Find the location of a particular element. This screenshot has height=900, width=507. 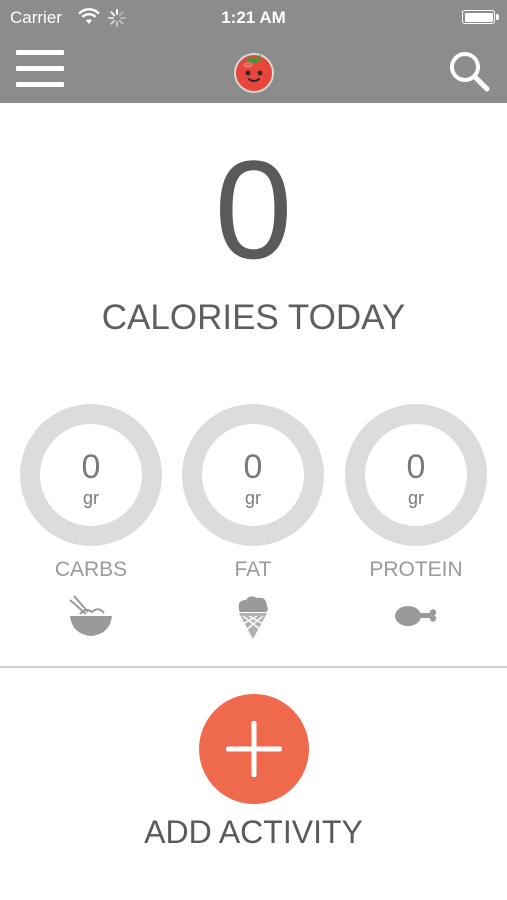

macro-protein: 0 gr PROTEIN is located at coordinates (416, 524).